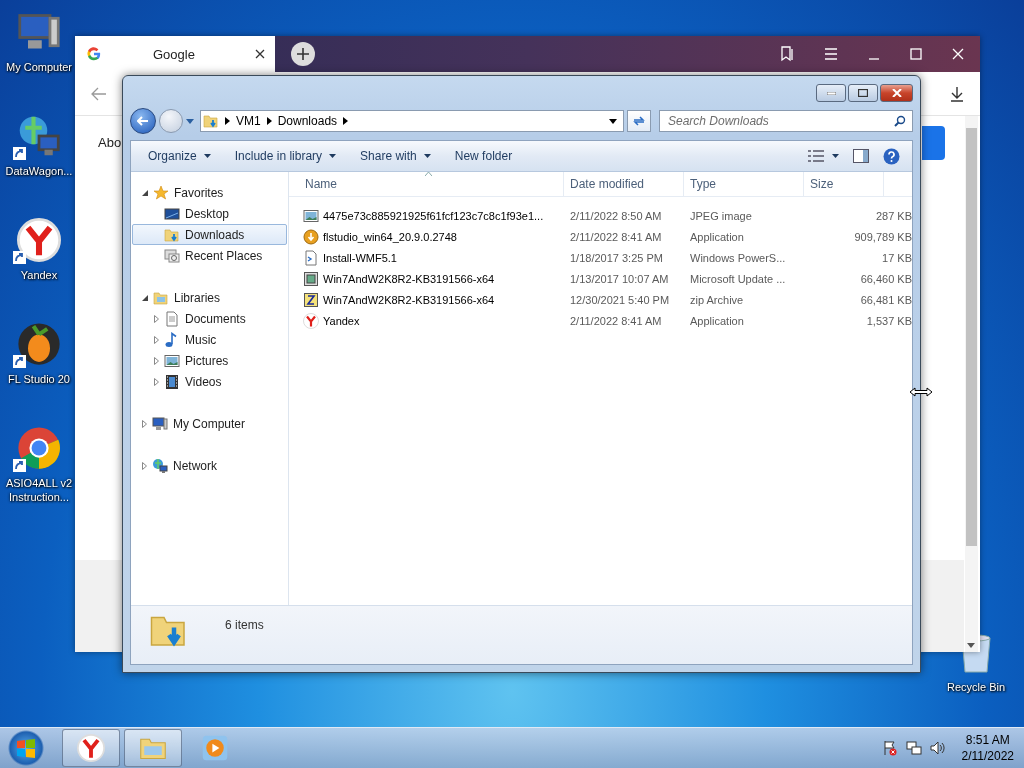  Describe the element at coordinates (199, 192) in the screenshot. I see `navigation-label: Favorites` at that location.